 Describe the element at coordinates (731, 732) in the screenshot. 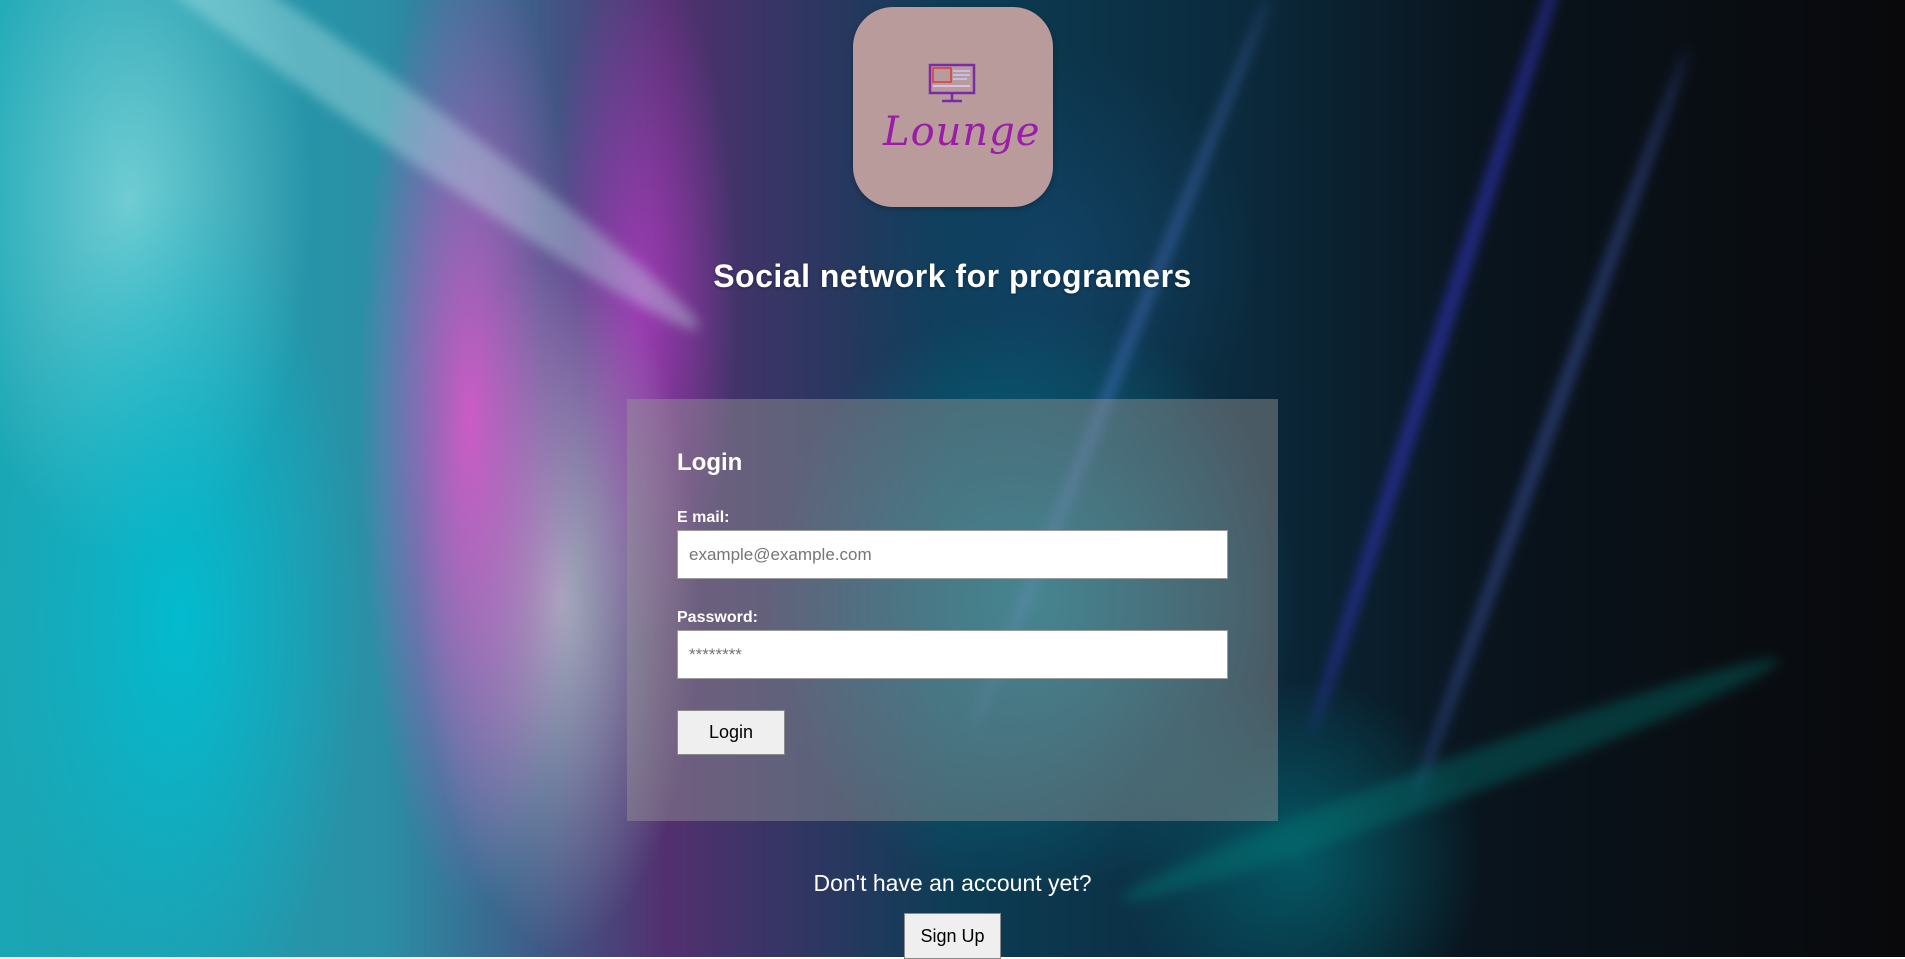

I see `login-button: Login` at that location.